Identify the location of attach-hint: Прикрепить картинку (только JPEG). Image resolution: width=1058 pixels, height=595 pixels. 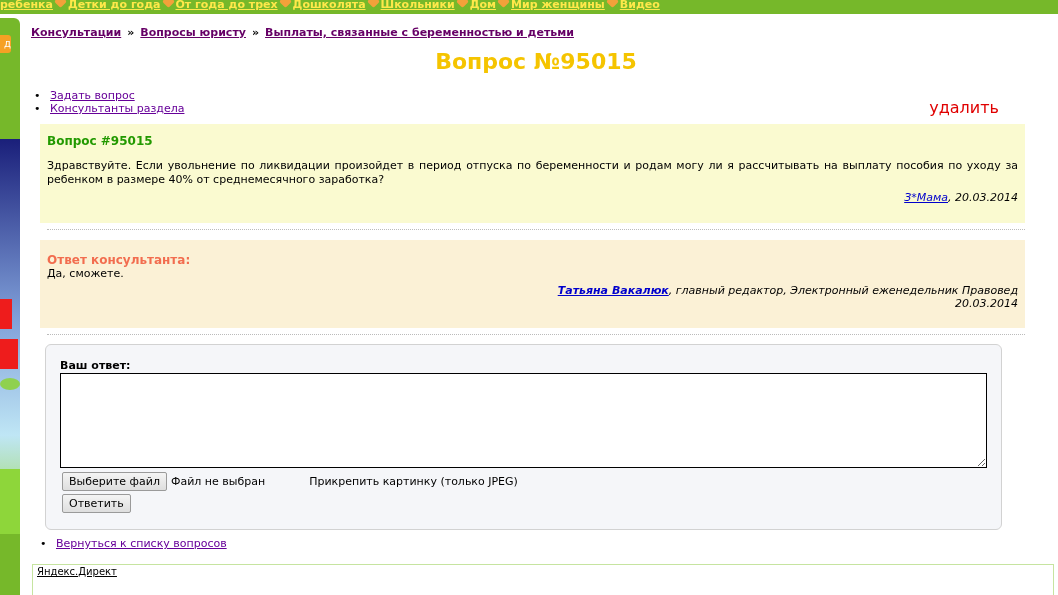
(413, 481).